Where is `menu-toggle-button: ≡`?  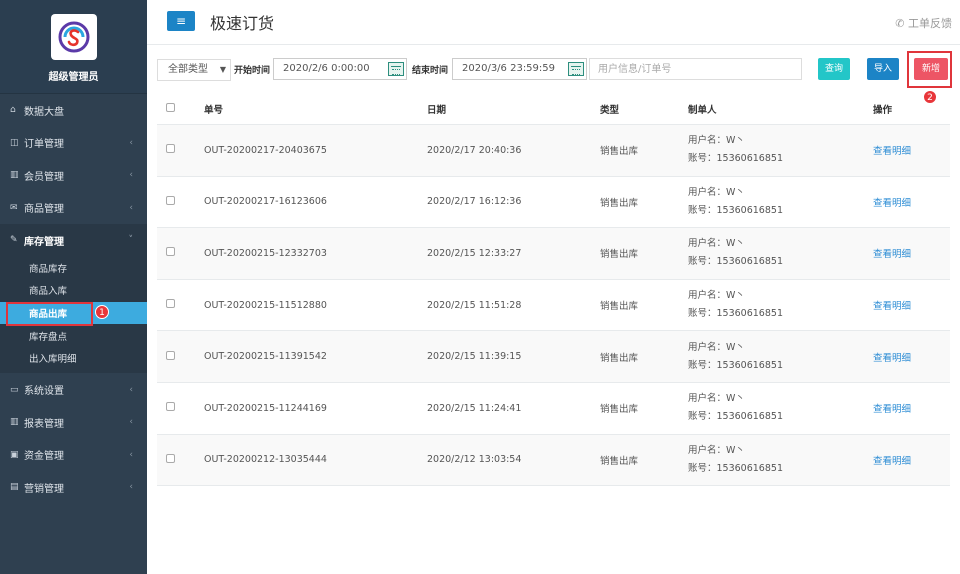 menu-toggle-button: ≡ is located at coordinates (181, 21).